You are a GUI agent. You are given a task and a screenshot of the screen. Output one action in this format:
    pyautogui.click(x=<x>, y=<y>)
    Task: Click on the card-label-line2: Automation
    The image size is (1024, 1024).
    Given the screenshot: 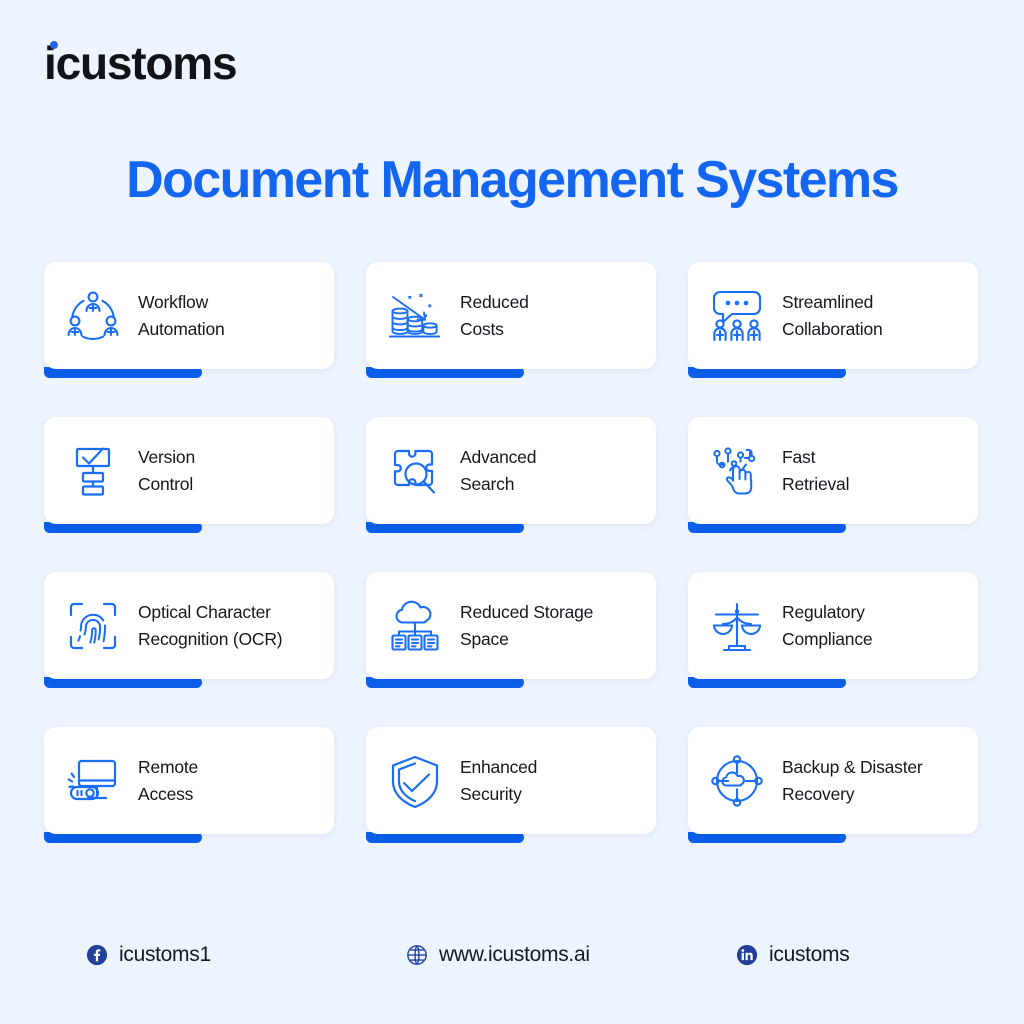 What is the action you would take?
    pyautogui.click(x=181, y=328)
    